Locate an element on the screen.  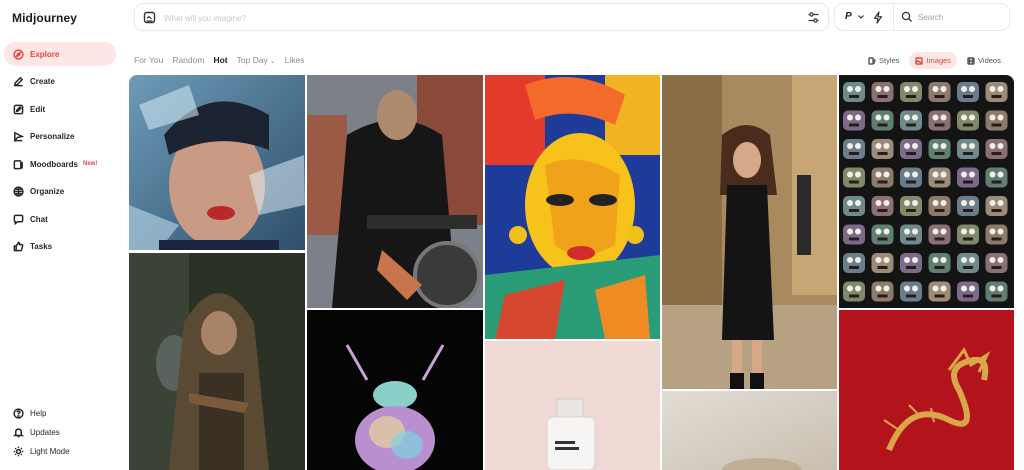
sidebar-item-label: Updates is located at coordinates (45, 432).